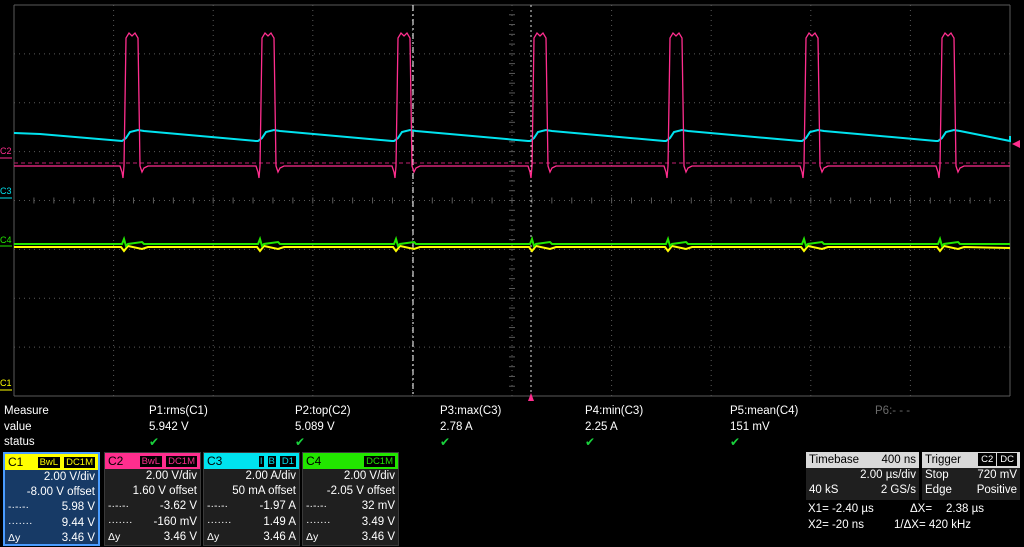 Image resolution: width=1024 pixels, height=547 pixels. What do you see at coordinates (456, 427) in the screenshot?
I see `param-p3-value: 2.78 A` at bounding box center [456, 427].